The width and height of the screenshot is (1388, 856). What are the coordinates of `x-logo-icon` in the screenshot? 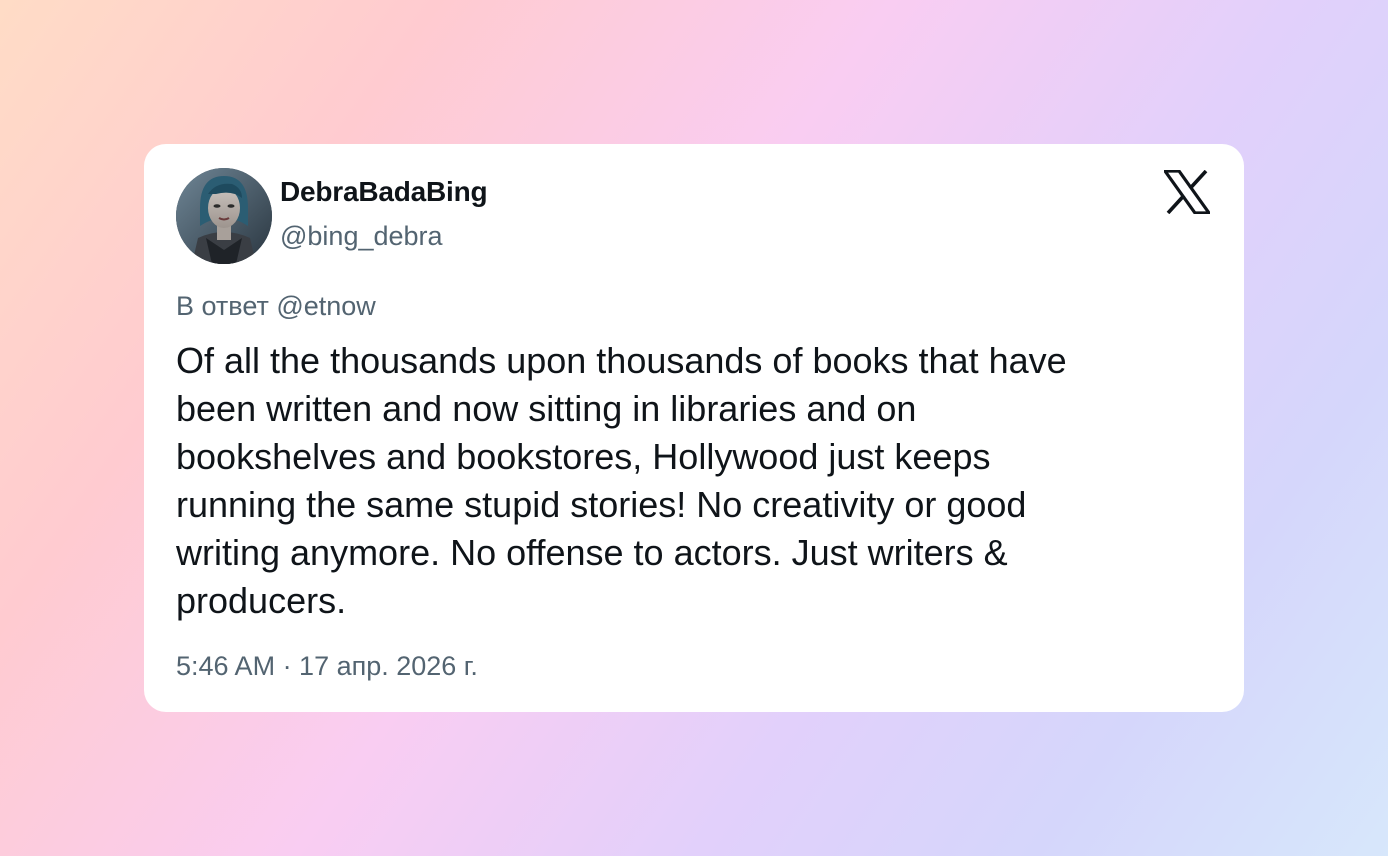 It's located at (1187, 192).